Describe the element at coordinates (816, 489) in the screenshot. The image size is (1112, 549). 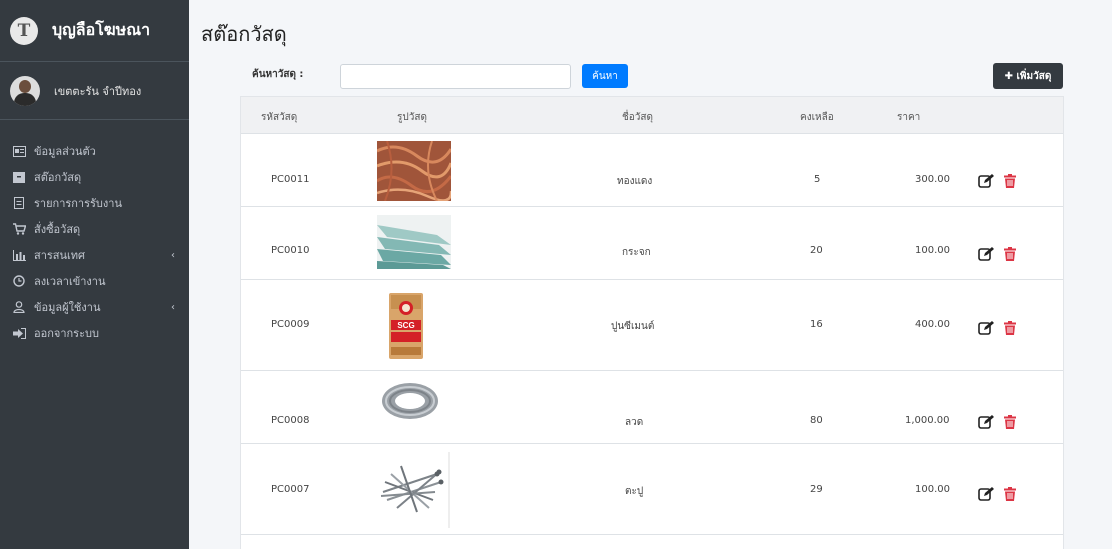
I see `material-qty: 29` at that location.